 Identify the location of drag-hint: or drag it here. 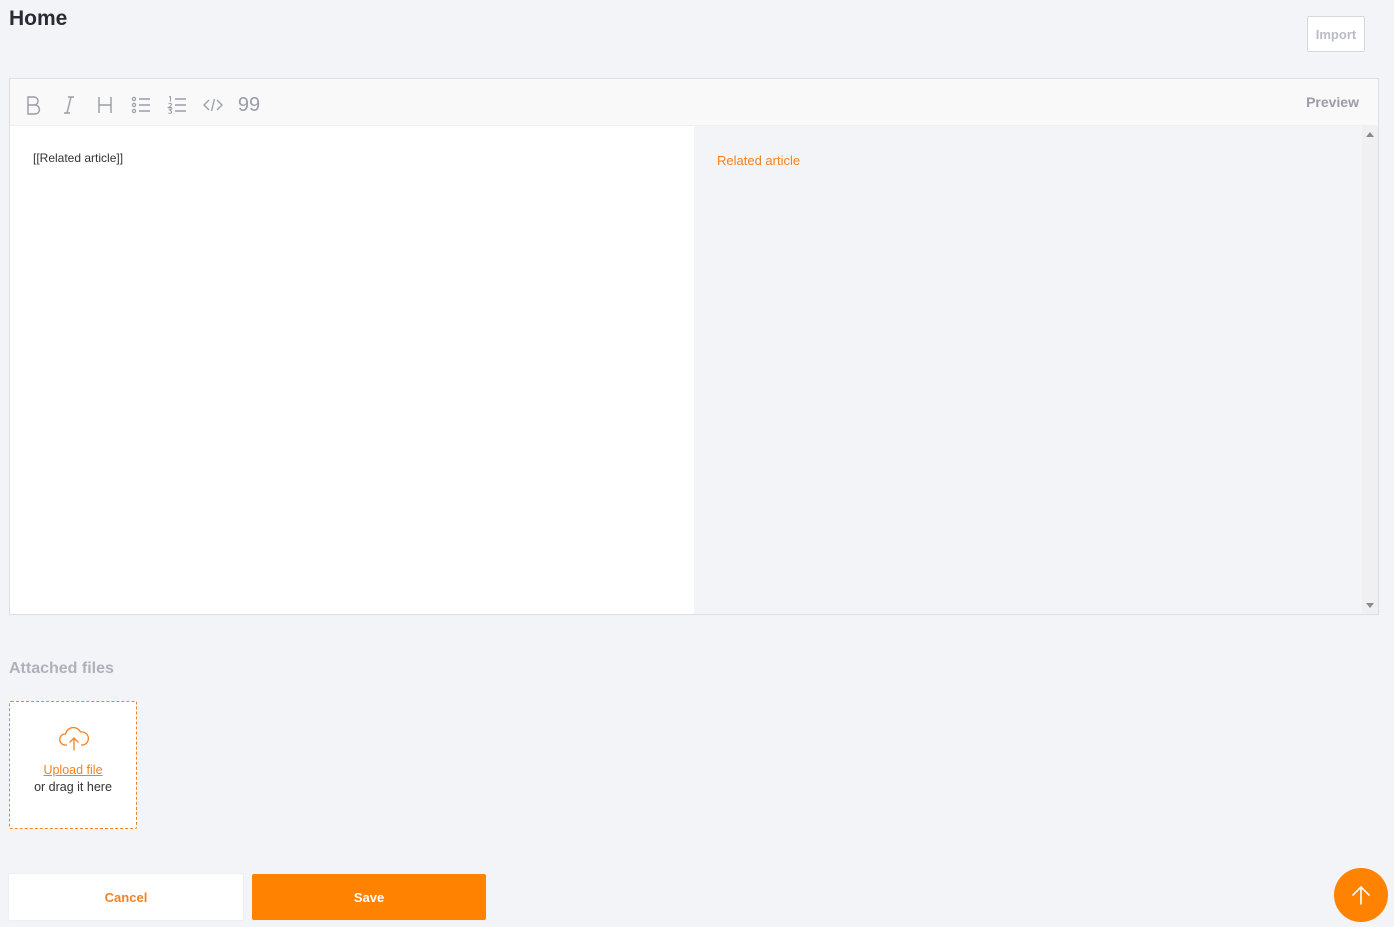
(73, 787).